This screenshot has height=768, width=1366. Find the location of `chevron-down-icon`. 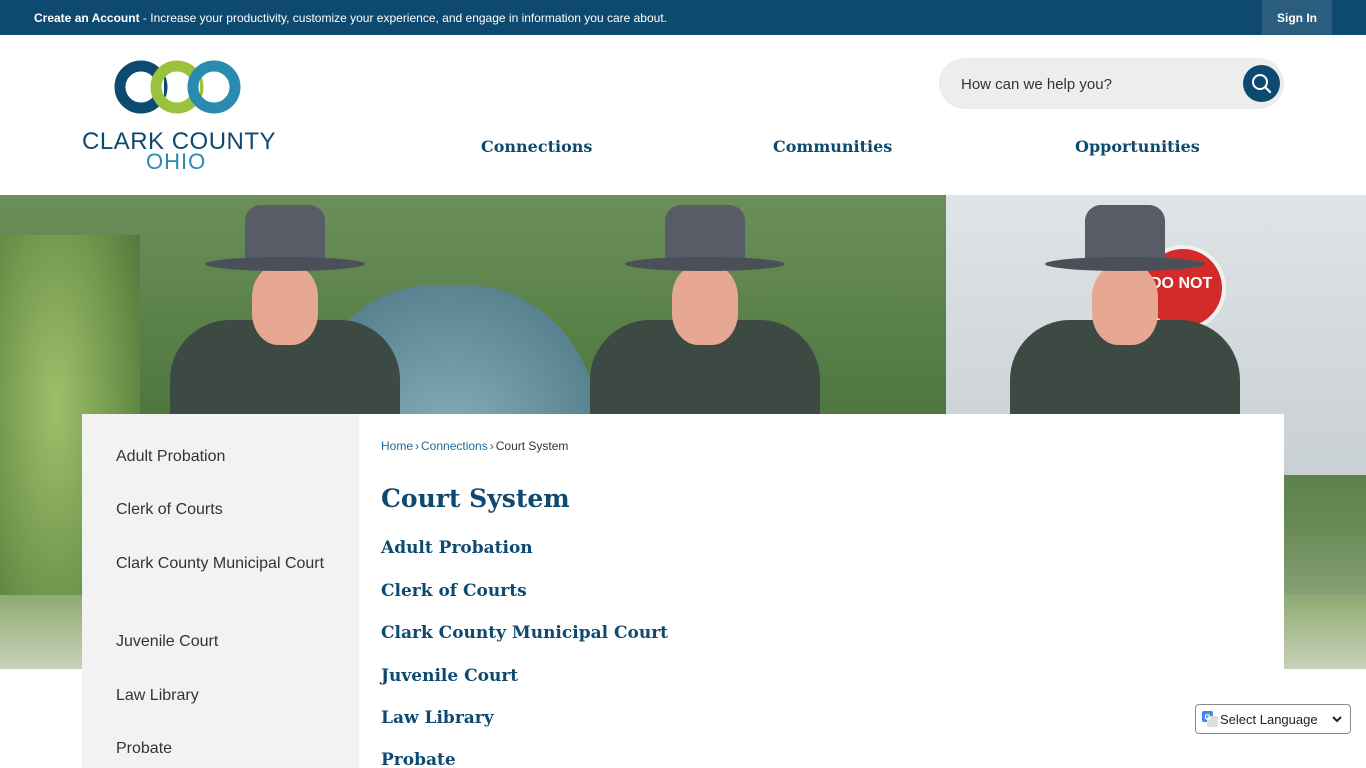

chevron-down-icon is located at coordinates (1337, 719).